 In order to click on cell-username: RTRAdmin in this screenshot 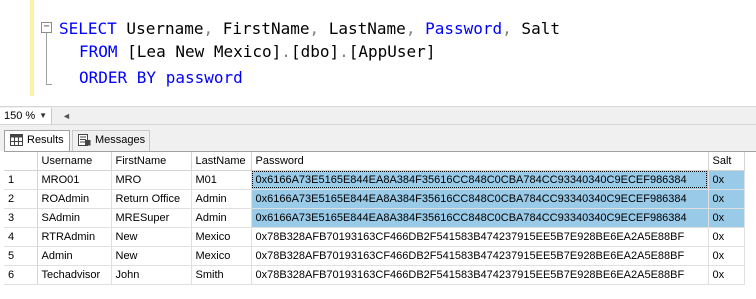, I will do `click(74, 237)`.